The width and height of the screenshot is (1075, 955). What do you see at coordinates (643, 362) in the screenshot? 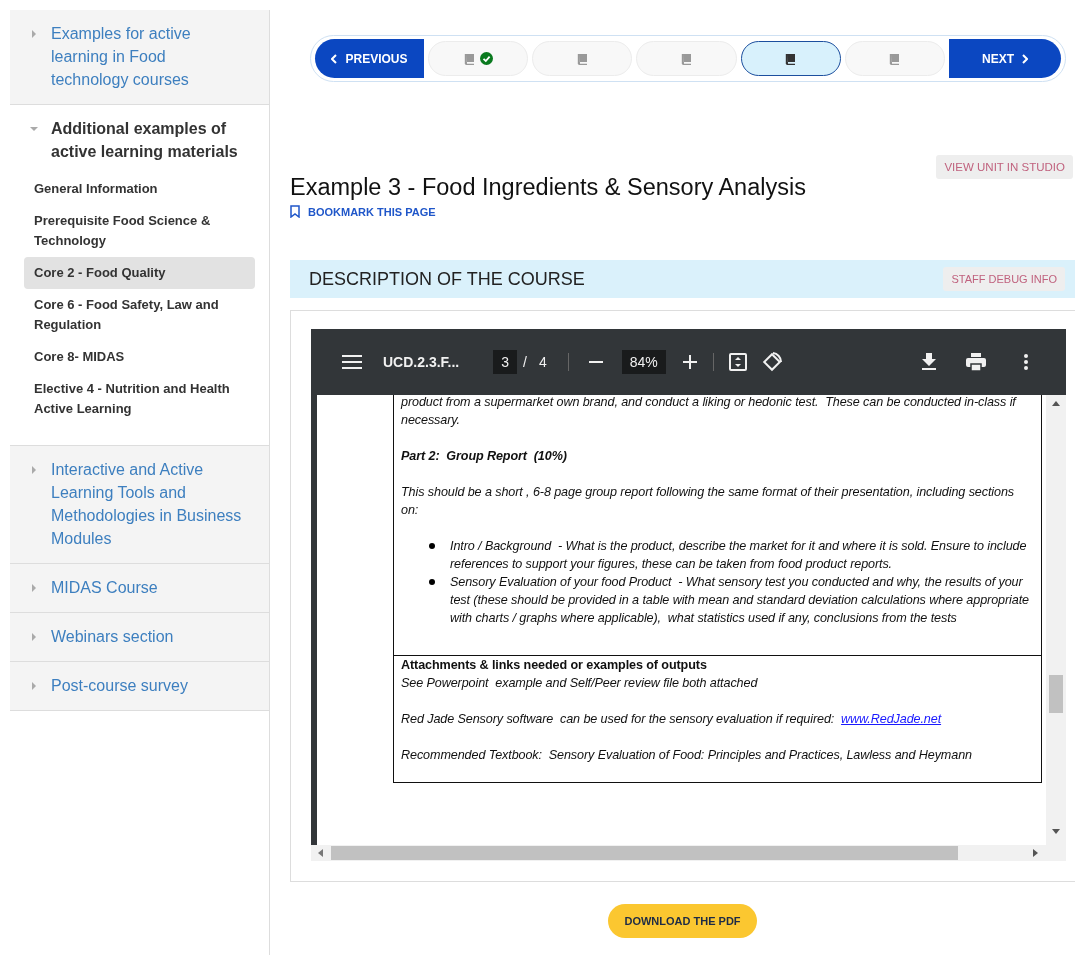
I see `zoom-field: 84%` at bounding box center [643, 362].